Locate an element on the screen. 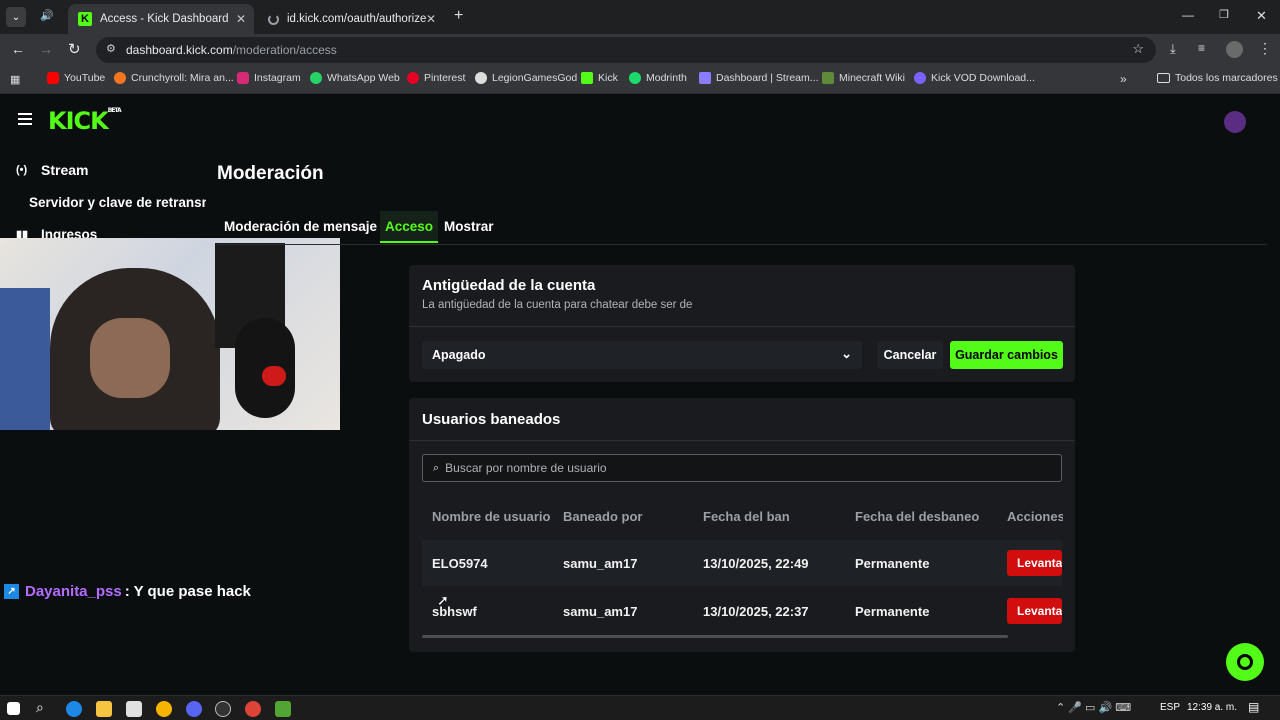 This screenshot has width=1280, height=720. tab-mostrar: Mostrar is located at coordinates (469, 226).